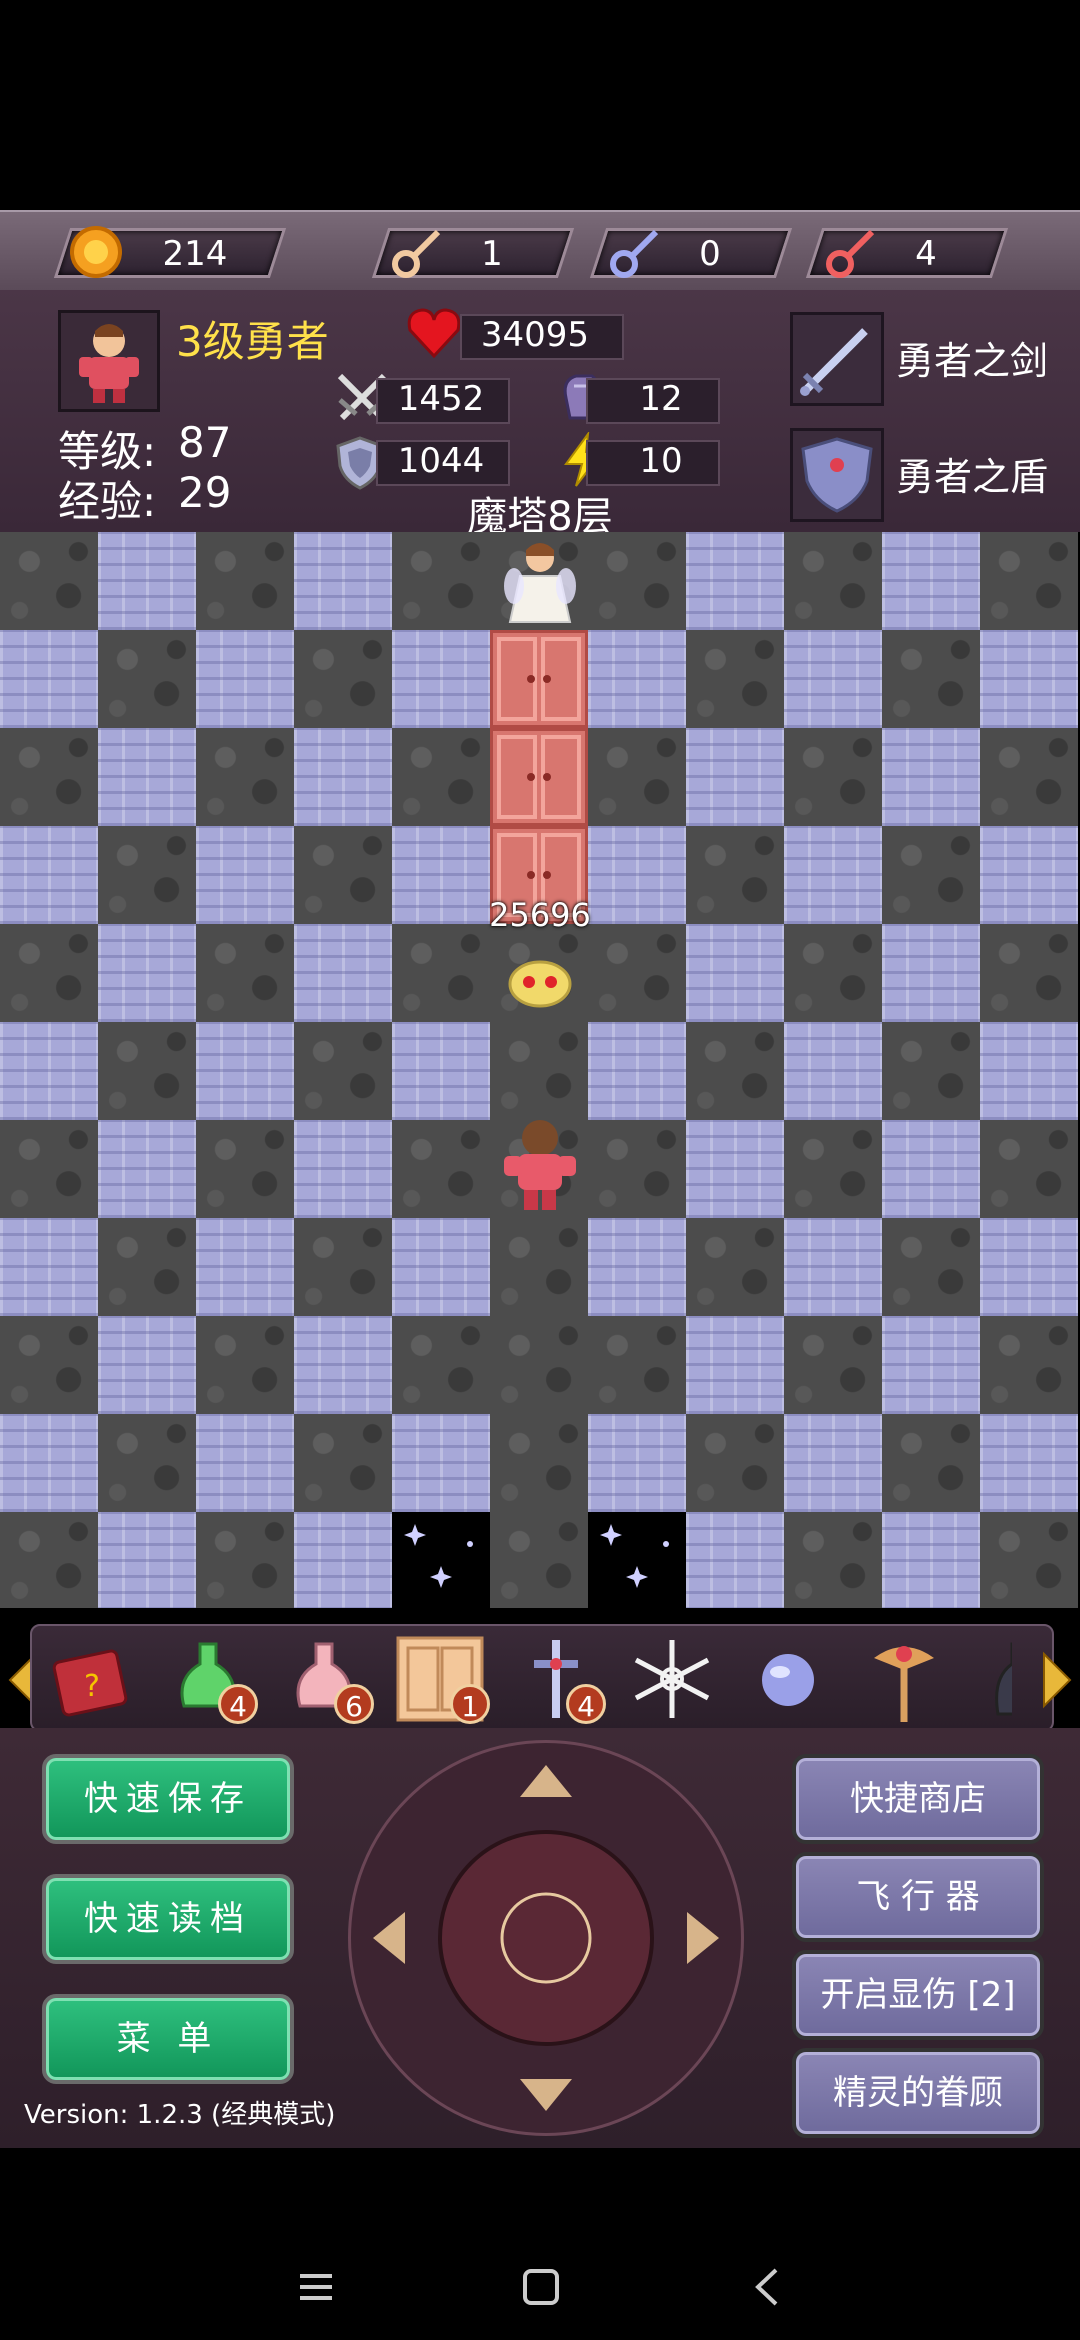 This screenshot has height=2340, width=1080. I want to click on weapon-slot, so click(837, 359).